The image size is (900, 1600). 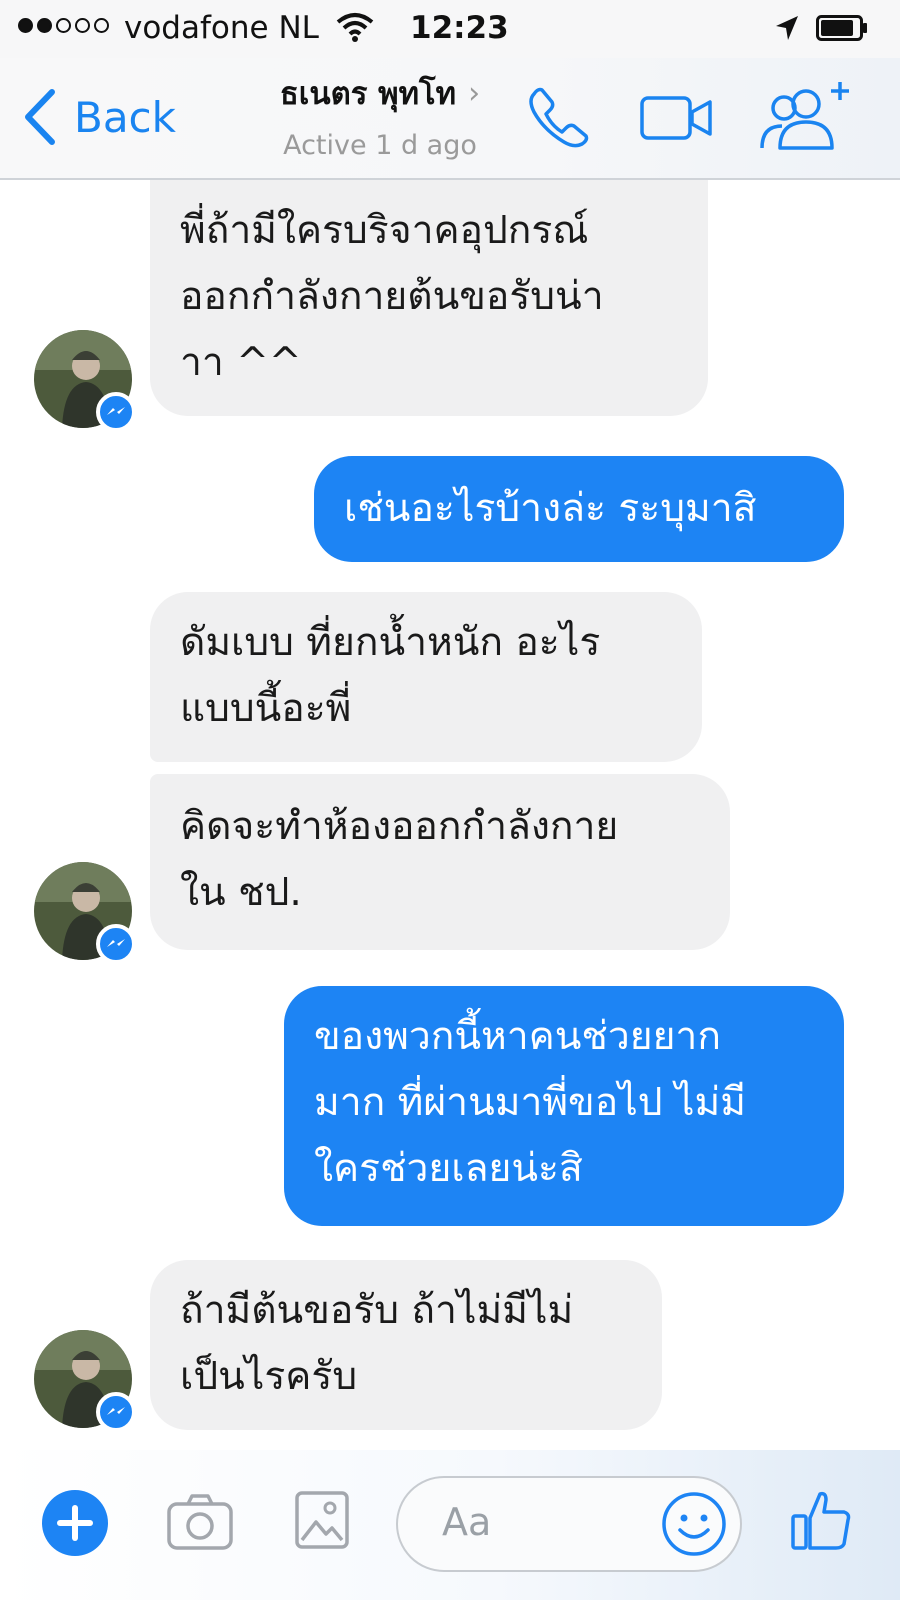 I want to click on carrier-name: vodafone NL, so click(x=221, y=28).